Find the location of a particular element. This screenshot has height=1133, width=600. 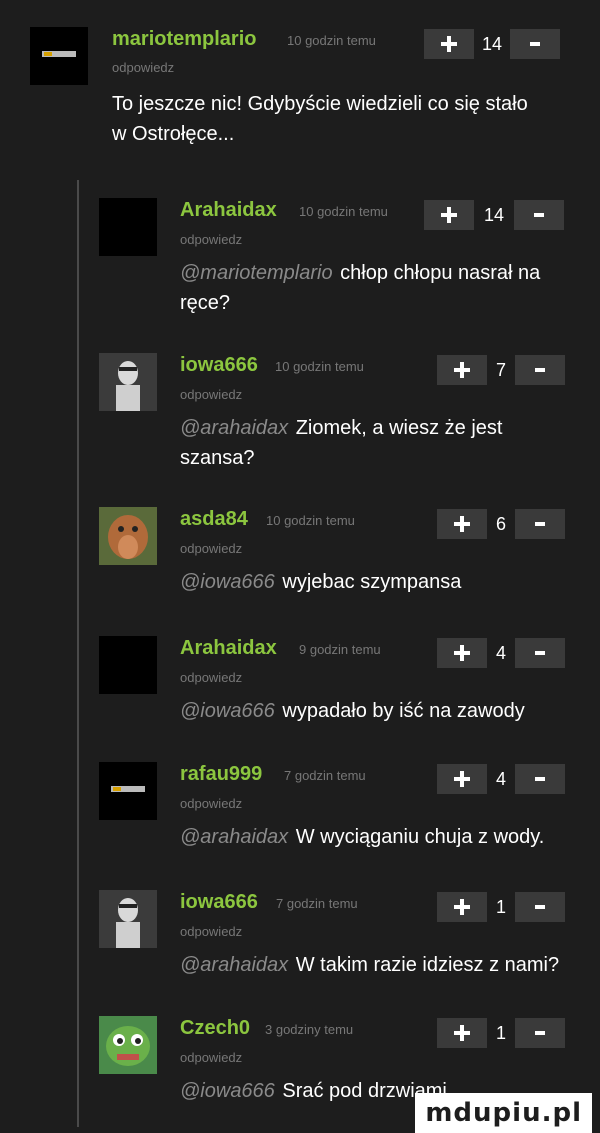

comment-text: @iowa666 wypadało by iść na zawody is located at coordinates (380, 711).